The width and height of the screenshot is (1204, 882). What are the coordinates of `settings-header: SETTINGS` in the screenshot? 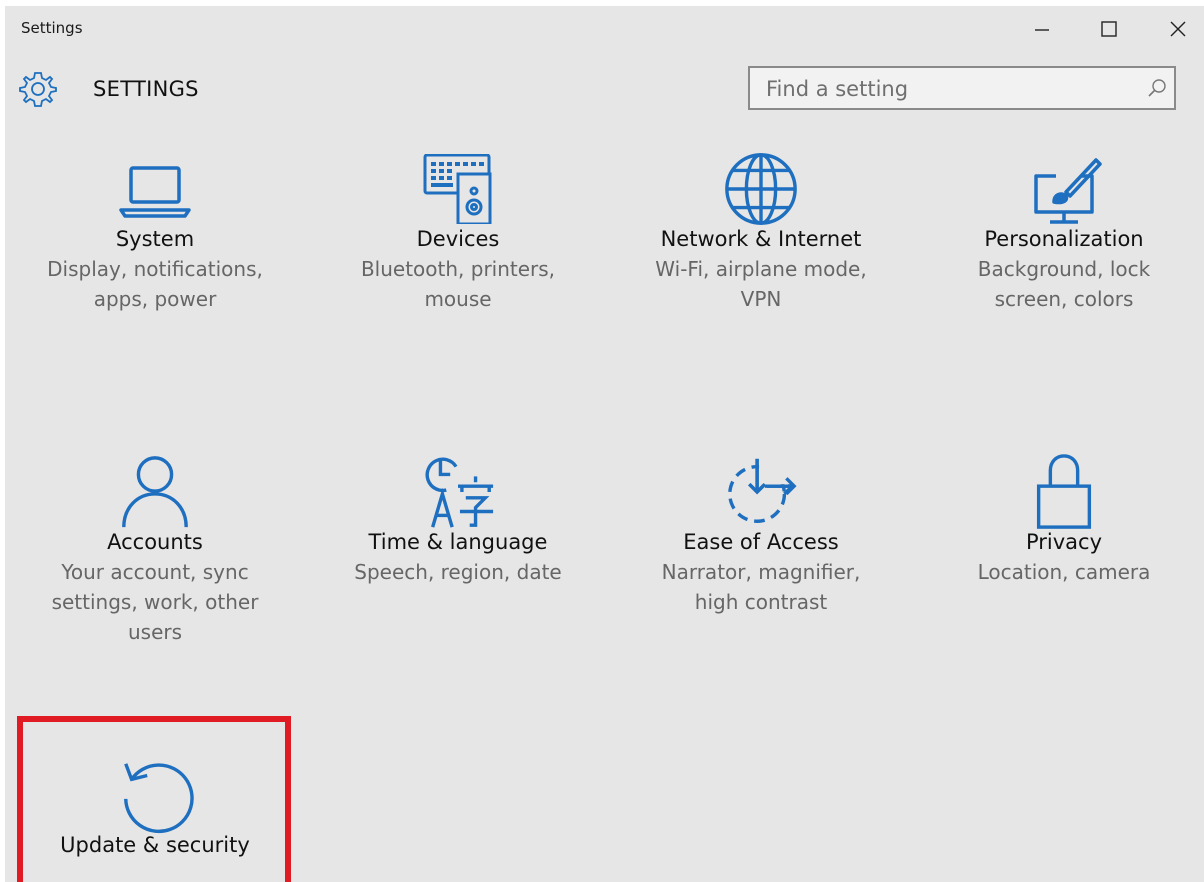 It's located at (604, 90).